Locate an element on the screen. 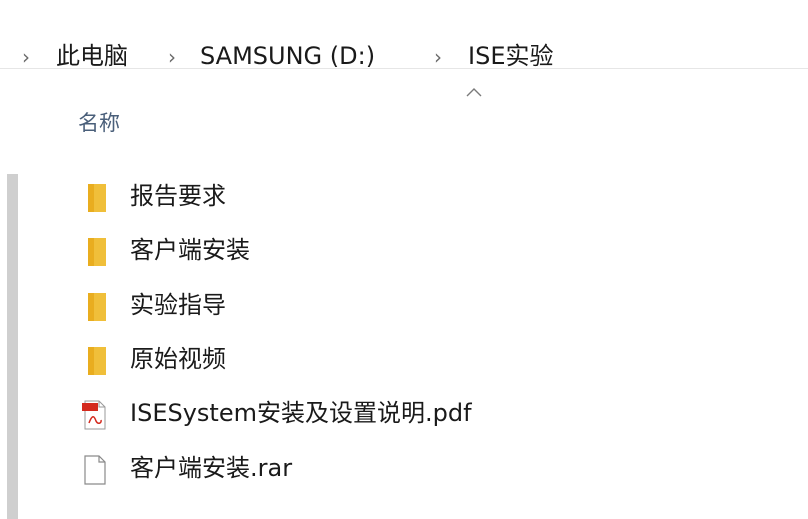 The height and width of the screenshot is (519, 808). list-item: 实验指导 is located at coordinates (420, 305).